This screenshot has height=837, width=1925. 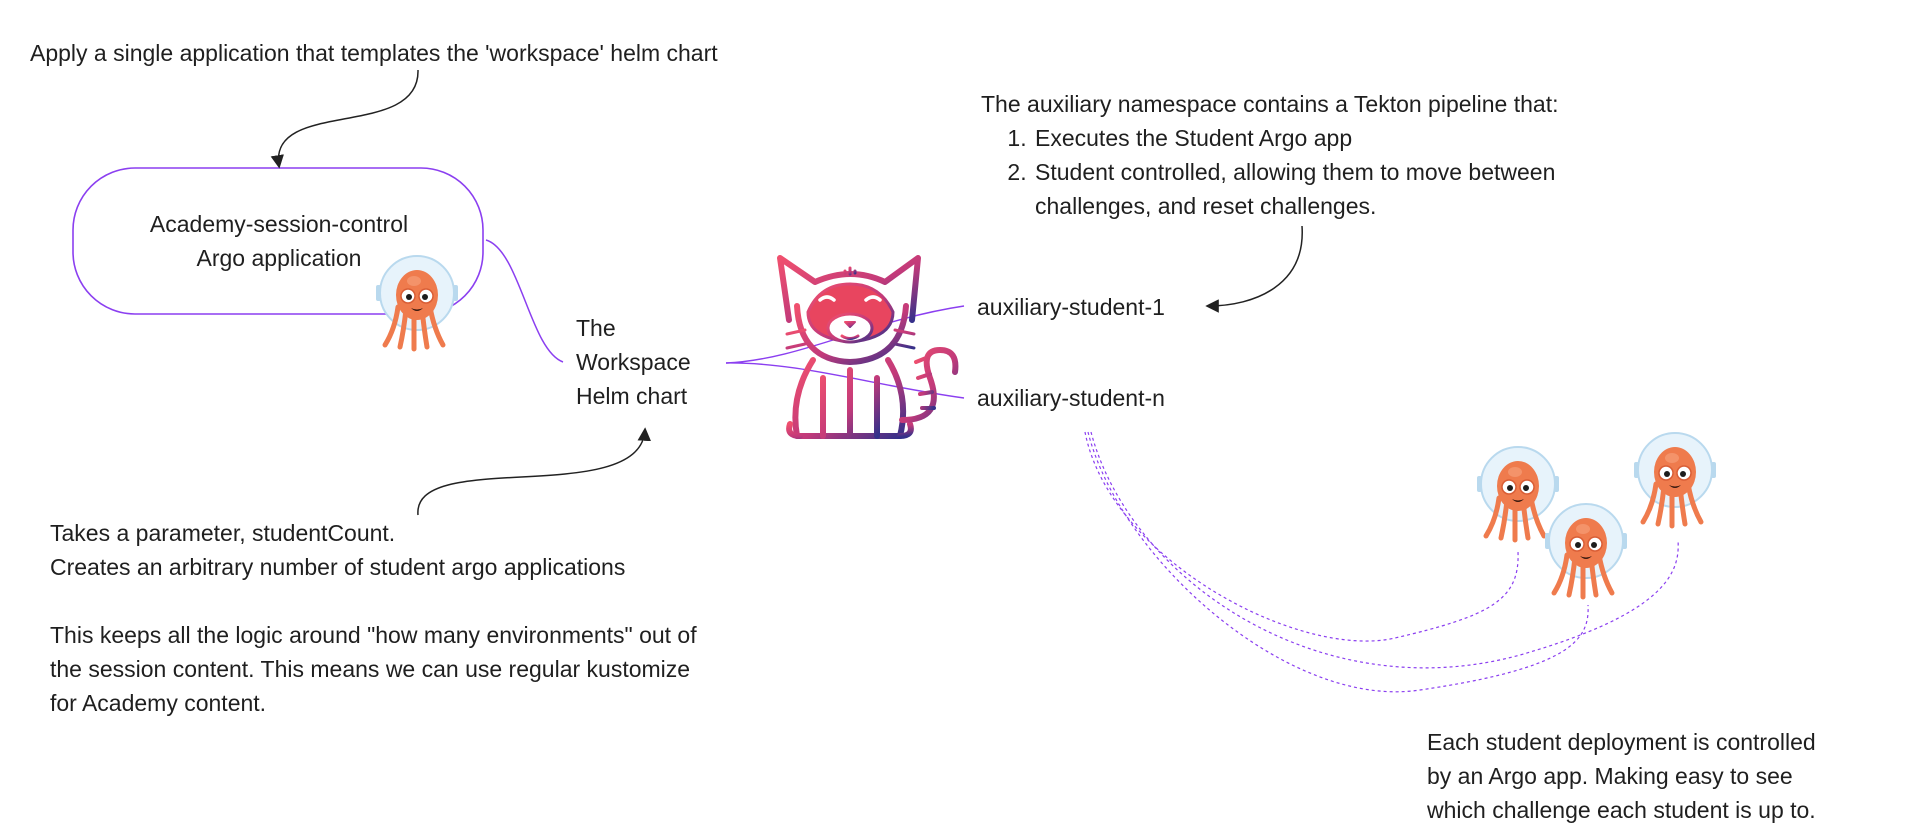 I want to click on session-control-line-1: Academy-session-control, so click(x=279, y=224).